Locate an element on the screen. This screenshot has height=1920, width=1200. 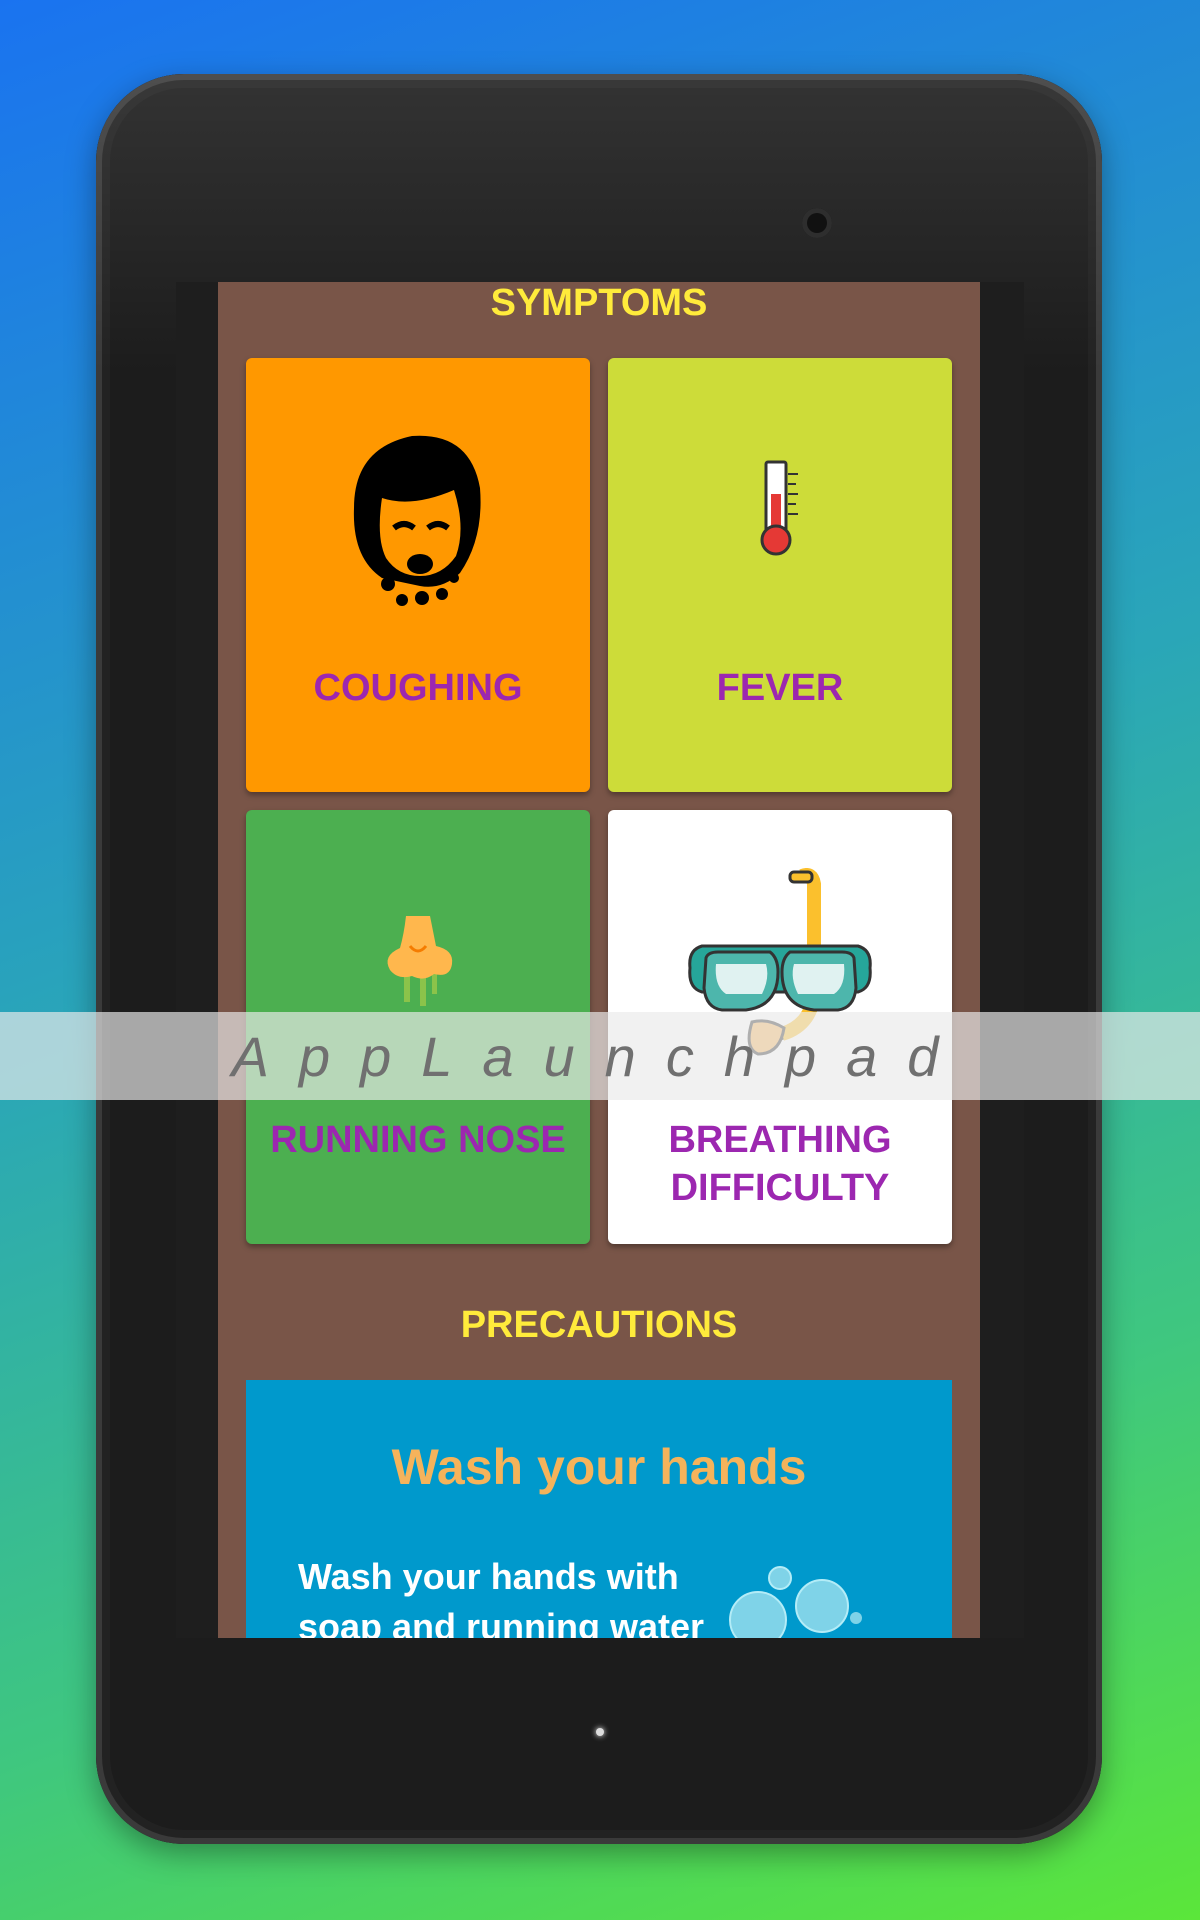
breathing-difficulty-line1: BREATHING is located at coordinates (780, 1140).